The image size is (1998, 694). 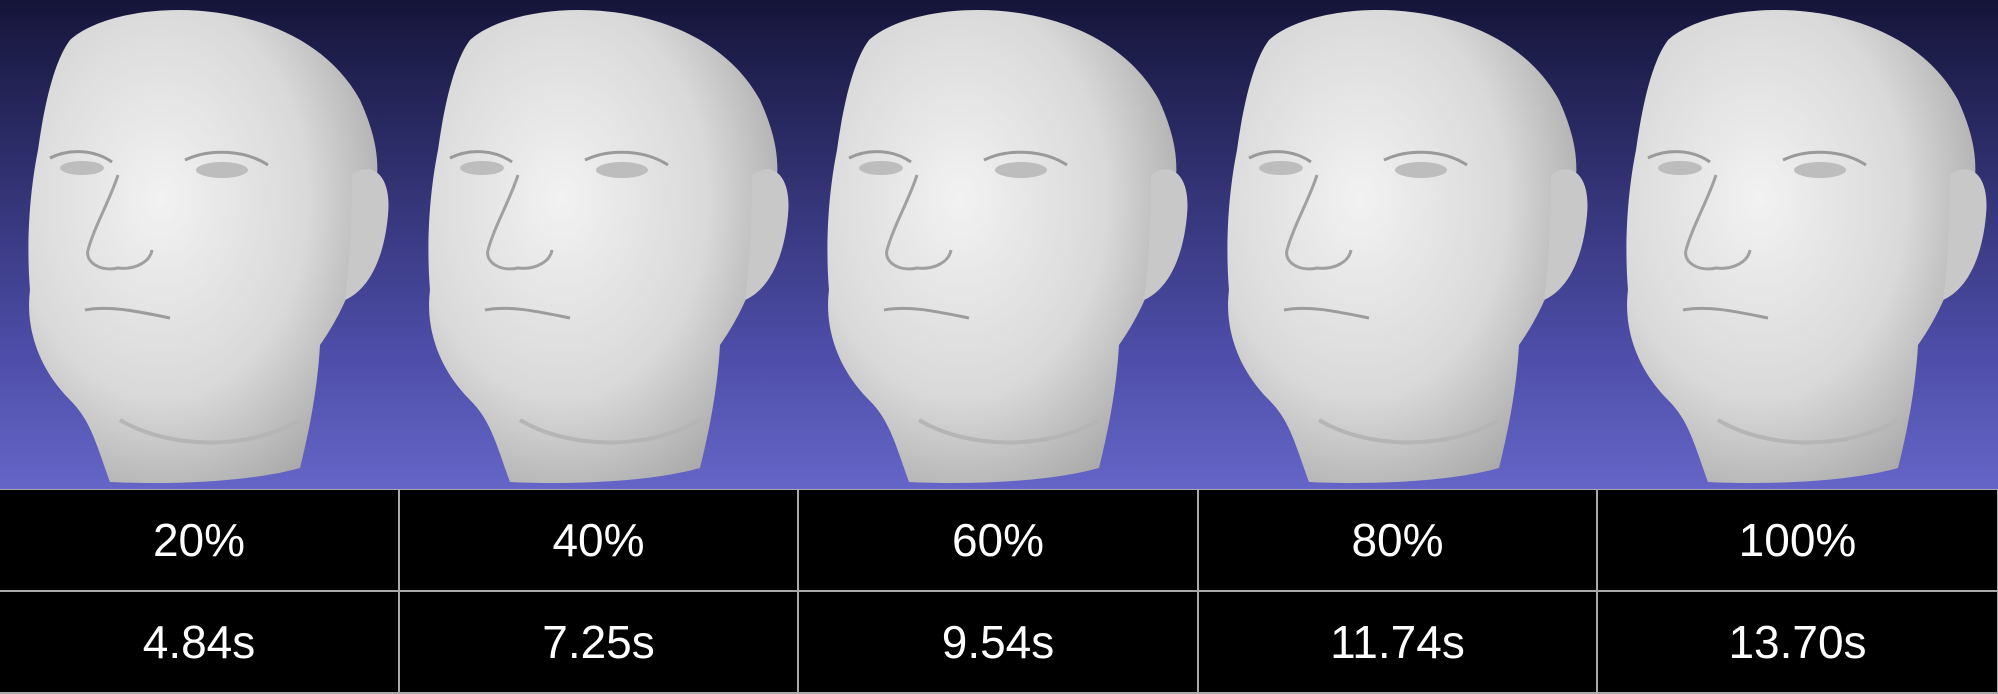 I want to click on percent-cell-3: 60%, so click(x=999, y=541).